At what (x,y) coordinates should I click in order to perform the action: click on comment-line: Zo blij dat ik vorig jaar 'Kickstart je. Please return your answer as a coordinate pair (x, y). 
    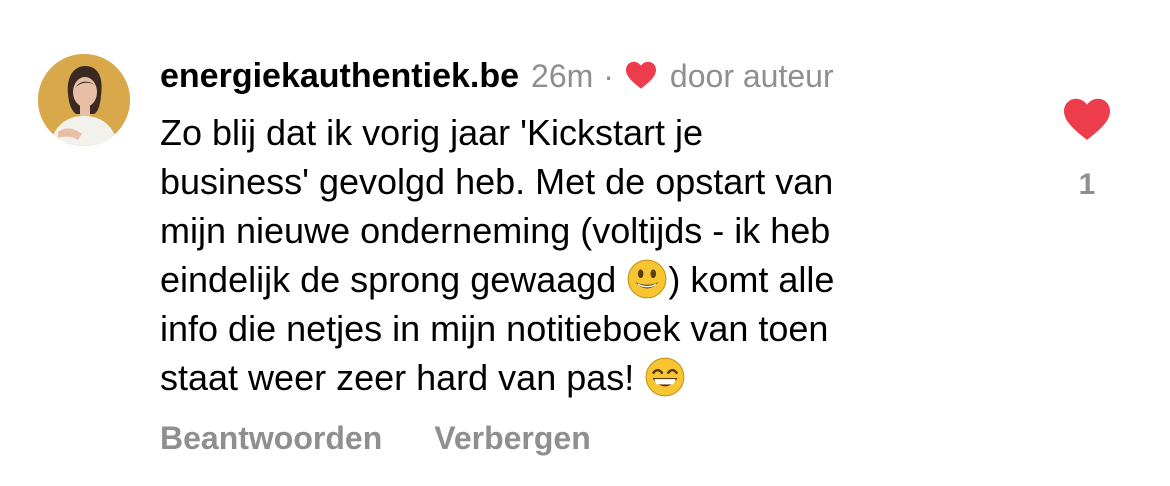
    Looking at the image, I should click on (590, 132).